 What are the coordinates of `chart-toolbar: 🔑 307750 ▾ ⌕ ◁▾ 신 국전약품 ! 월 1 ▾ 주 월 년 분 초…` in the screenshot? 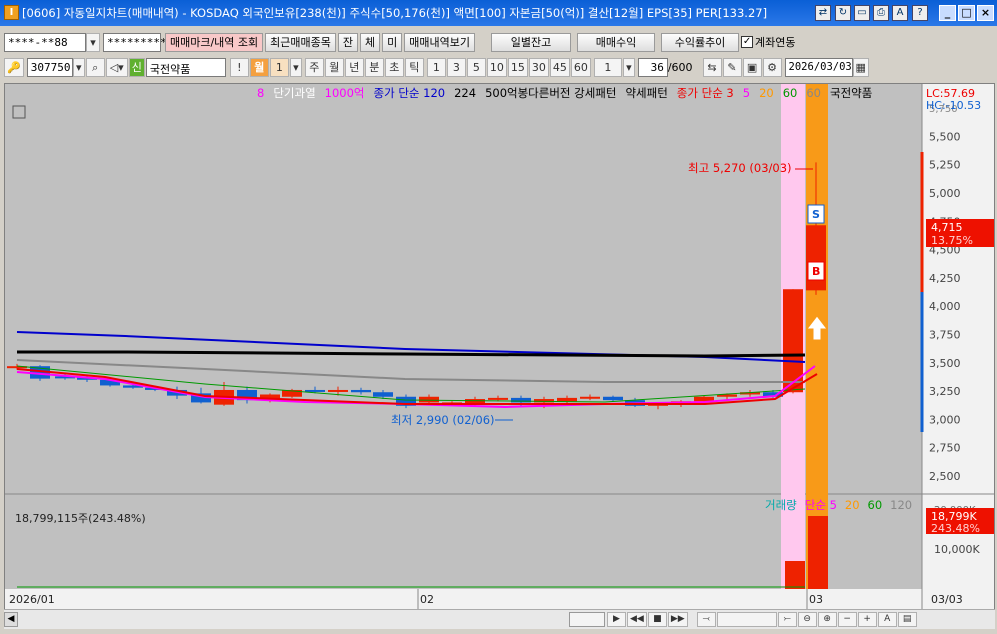 It's located at (437, 67).